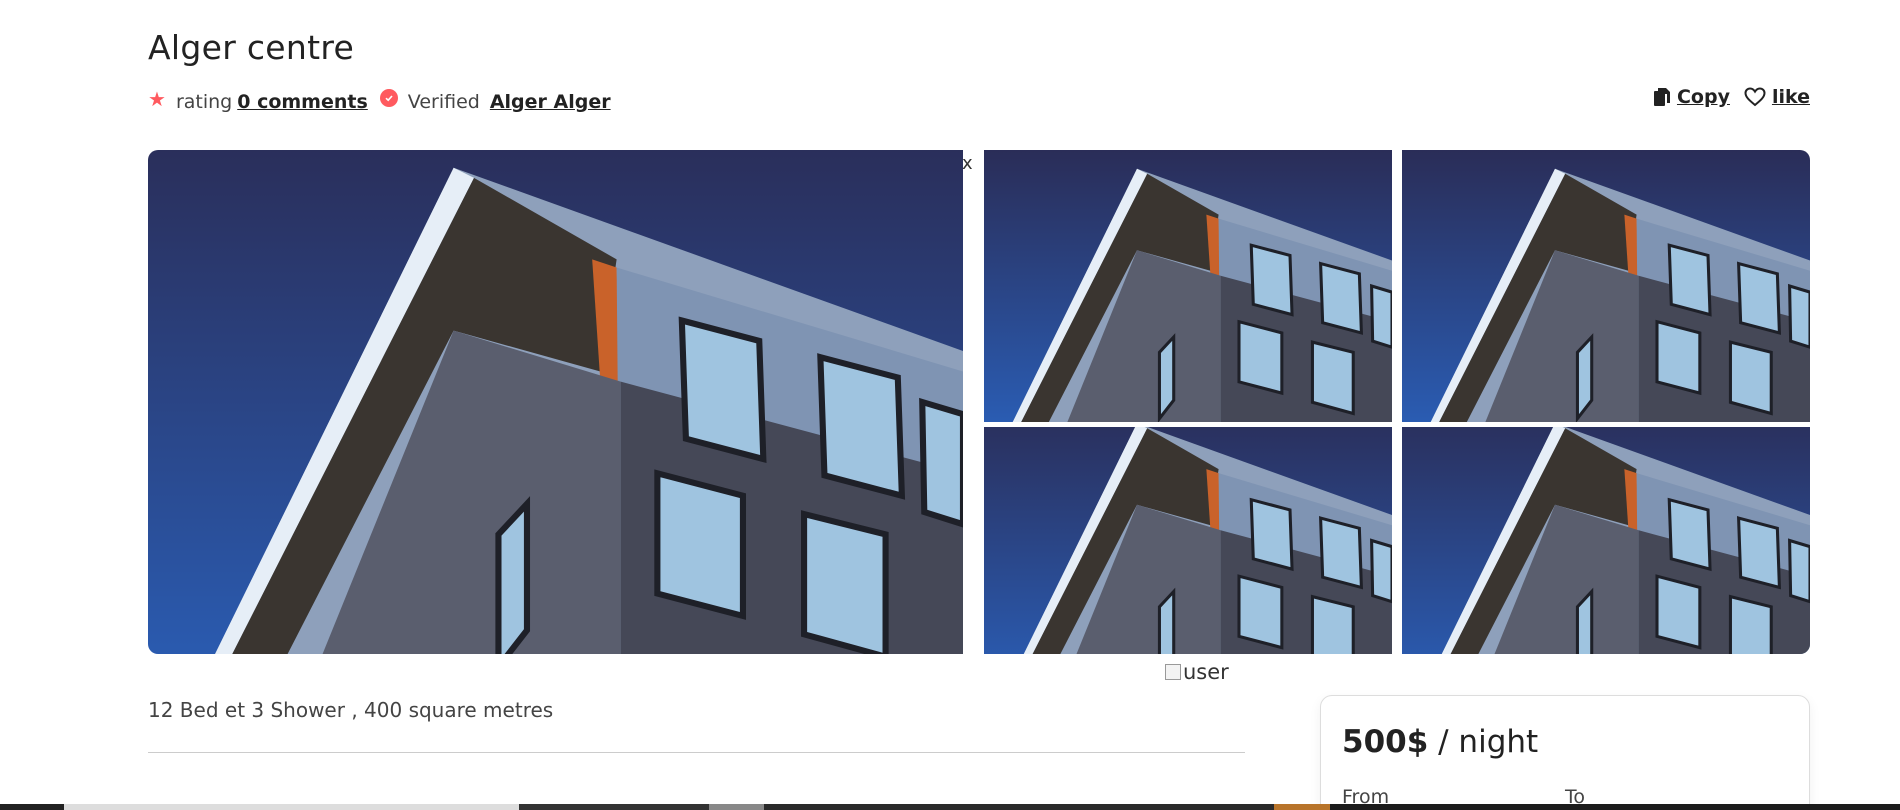 The width and height of the screenshot is (1900, 810). What do you see at coordinates (950, 807) in the screenshot?
I see `bottom-image-strip` at bounding box center [950, 807].